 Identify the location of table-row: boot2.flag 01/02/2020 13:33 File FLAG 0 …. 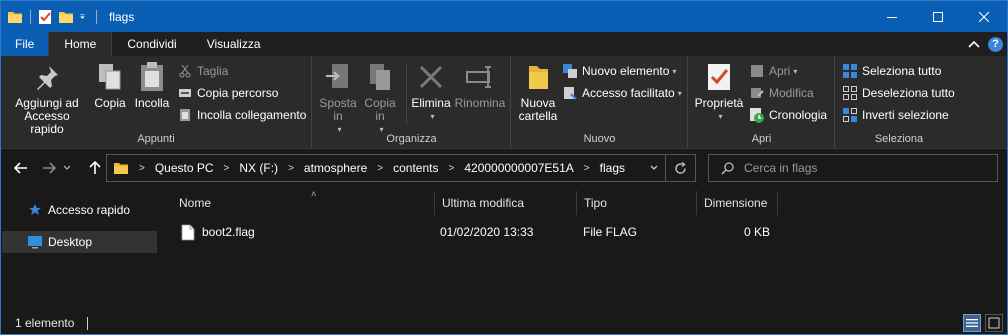
(471, 232).